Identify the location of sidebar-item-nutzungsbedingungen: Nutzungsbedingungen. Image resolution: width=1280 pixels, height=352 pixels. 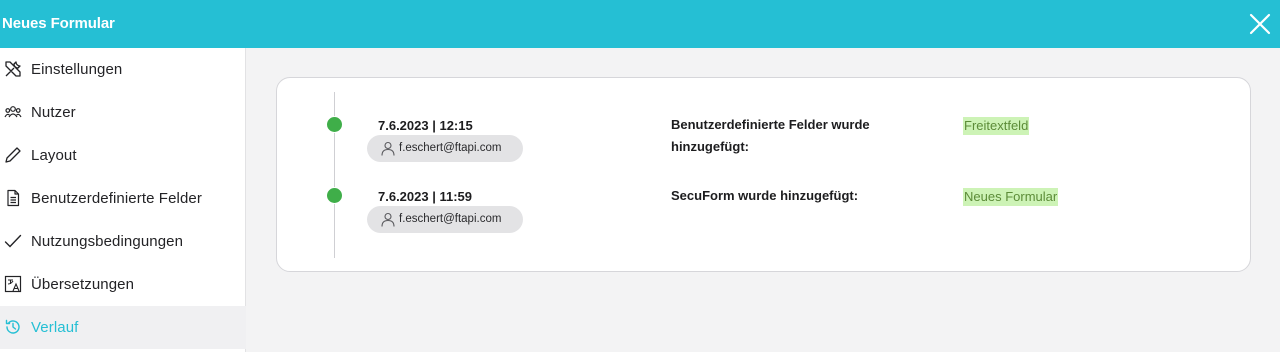
(123, 241).